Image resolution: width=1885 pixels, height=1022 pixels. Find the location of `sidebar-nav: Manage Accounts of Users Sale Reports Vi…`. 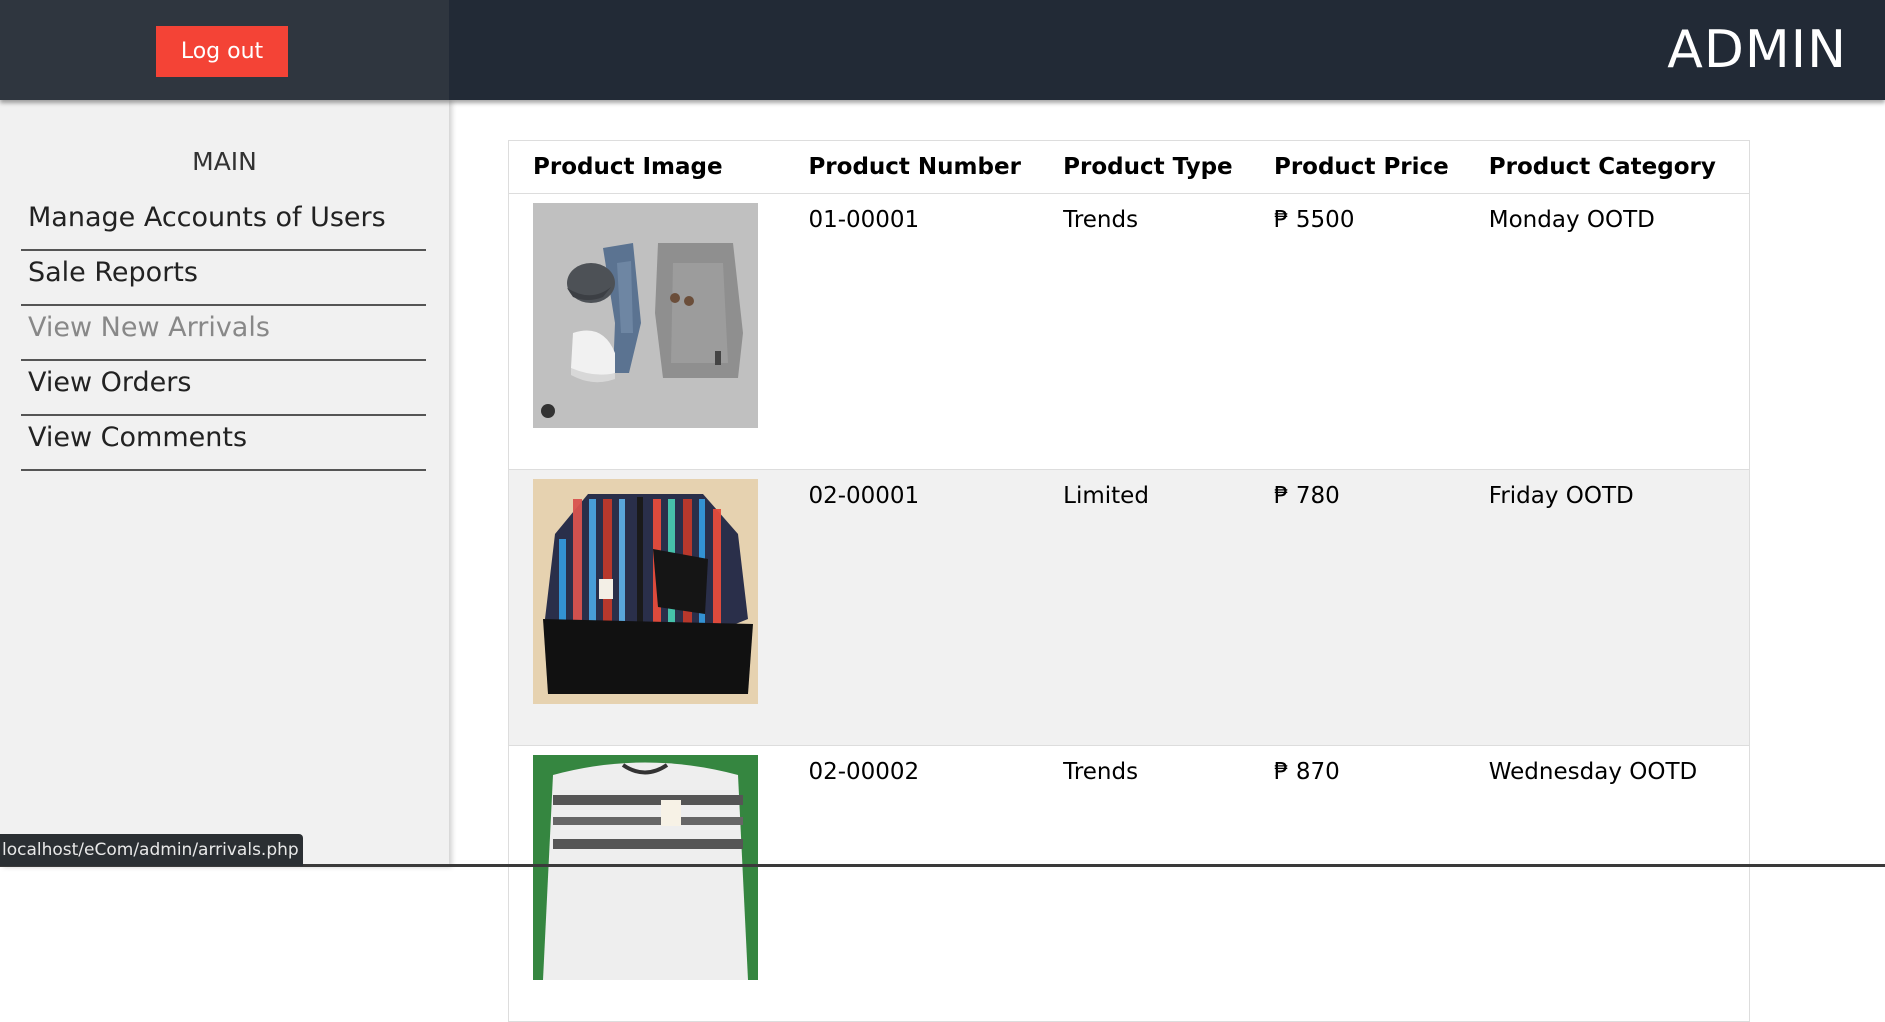

sidebar-nav: Manage Accounts of Users Sale Reports Vi… is located at coordinates (223, 333).